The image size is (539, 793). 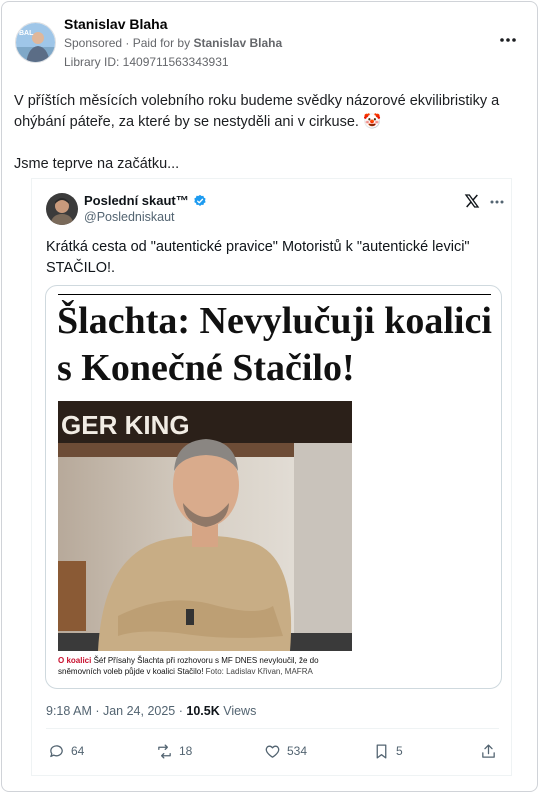 I want to click on repost-icon, so click(x=164, y=751).